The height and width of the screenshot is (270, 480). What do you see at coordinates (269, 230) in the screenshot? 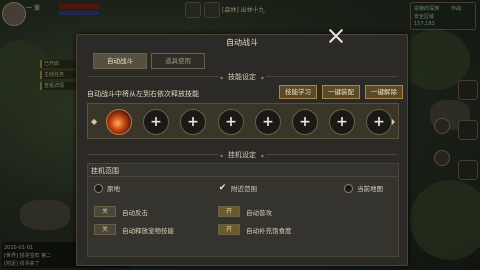
I see `toggle-label: 自动补充饱食度` at bounding box center [269, 230].